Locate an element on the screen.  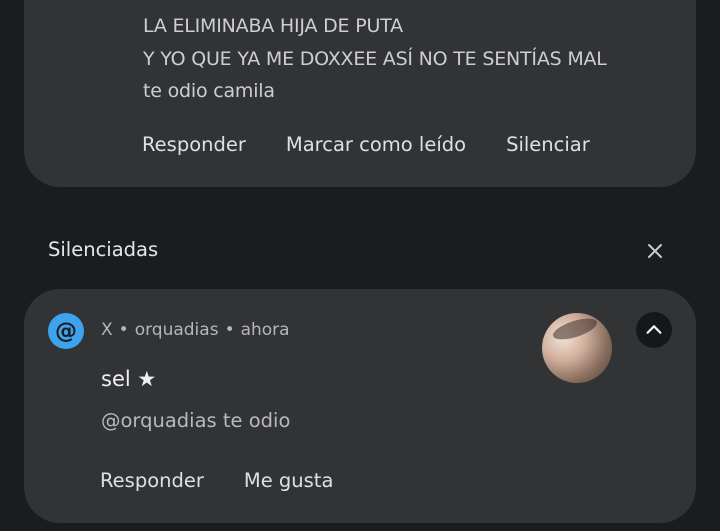
notification-title: sel ★ is located at coordinates (129, 379).